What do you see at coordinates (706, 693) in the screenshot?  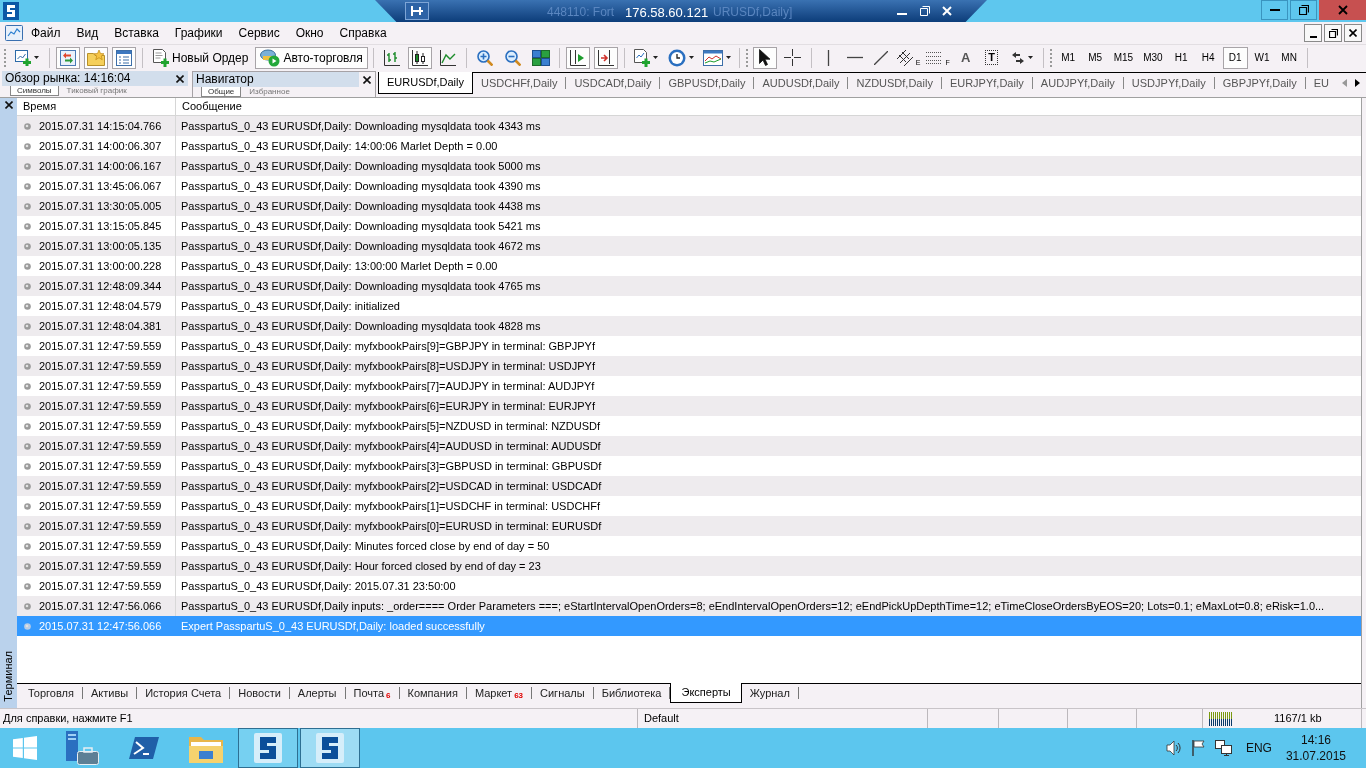 I see `terminal-tab: Эксперты` at bounding box center [706, 693].